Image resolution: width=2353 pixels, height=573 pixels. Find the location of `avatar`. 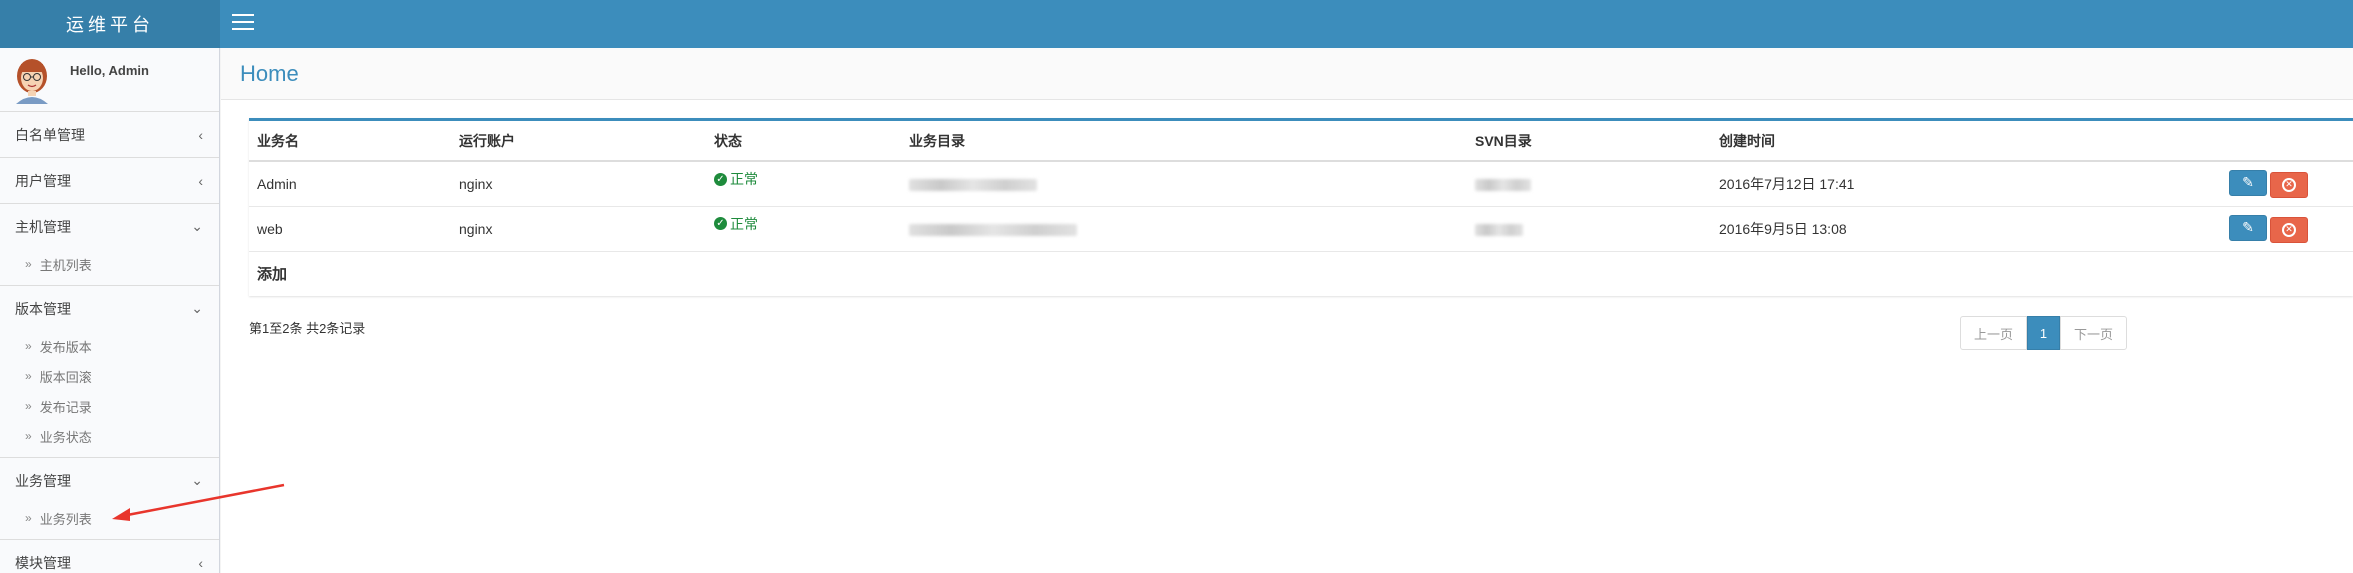

avatar is located at coordinates (32, 81).